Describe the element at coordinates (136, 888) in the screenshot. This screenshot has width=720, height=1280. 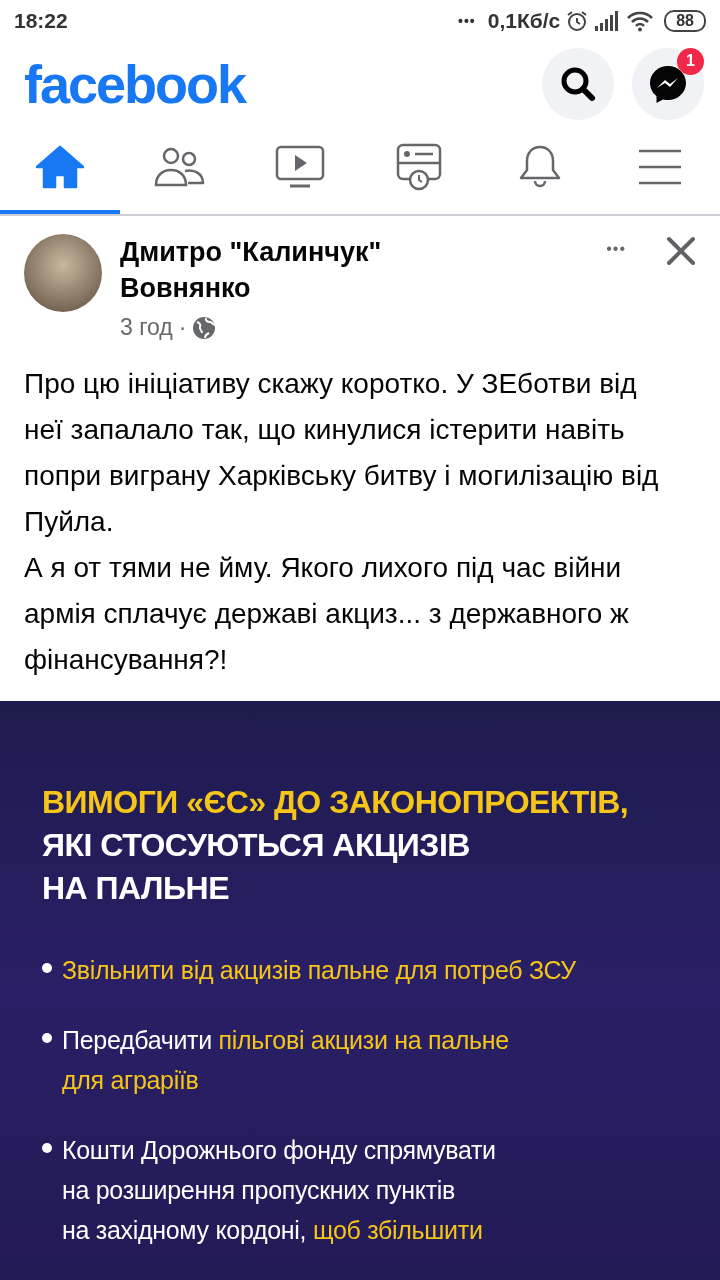
I see `graphic-heading: НА ПАЛЬНЕ` at that location.